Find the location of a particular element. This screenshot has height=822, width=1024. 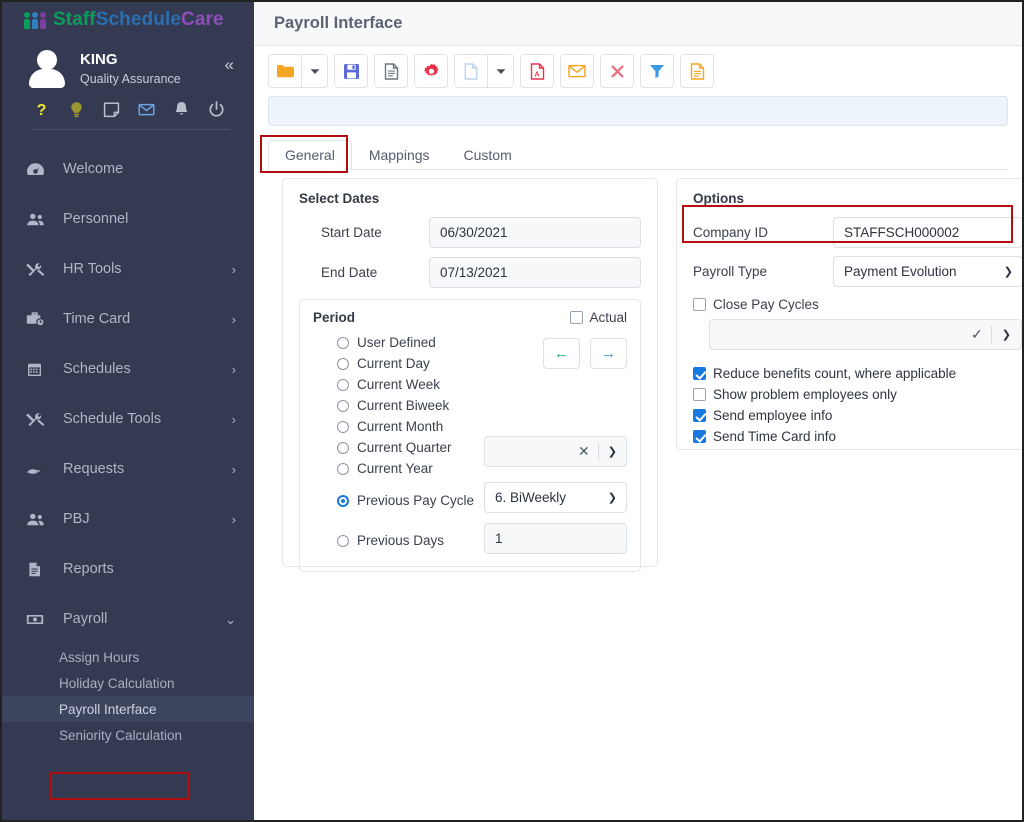

sidebar-item-reports: Reports is located at coordinates (128, 569).